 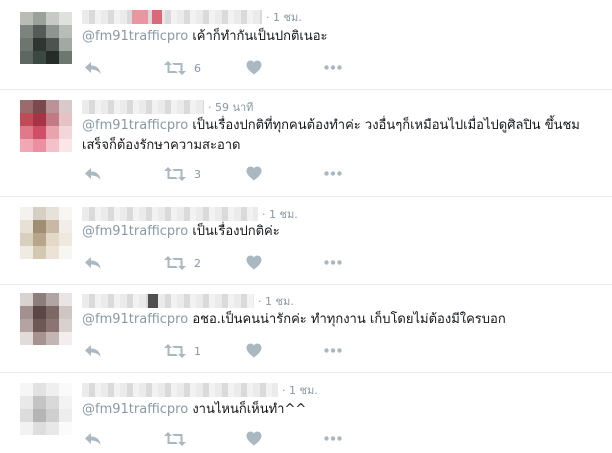 I want to click on retweet-button, so click(x=179, y=439).